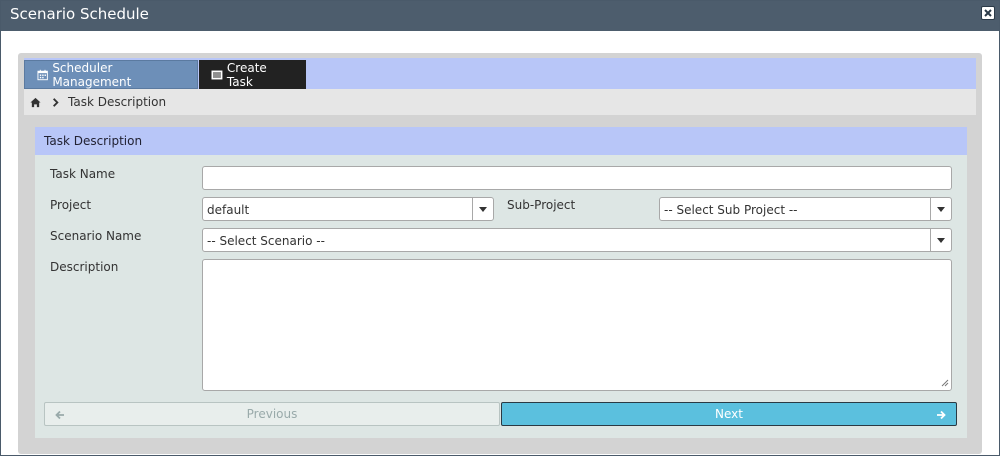 Image resolution: width=1000 pixels, height=456 pixels. What do you see at coordinates (71, 205) in the screenshot?
I see `project-label: Project` at bounding box center [71, 205].